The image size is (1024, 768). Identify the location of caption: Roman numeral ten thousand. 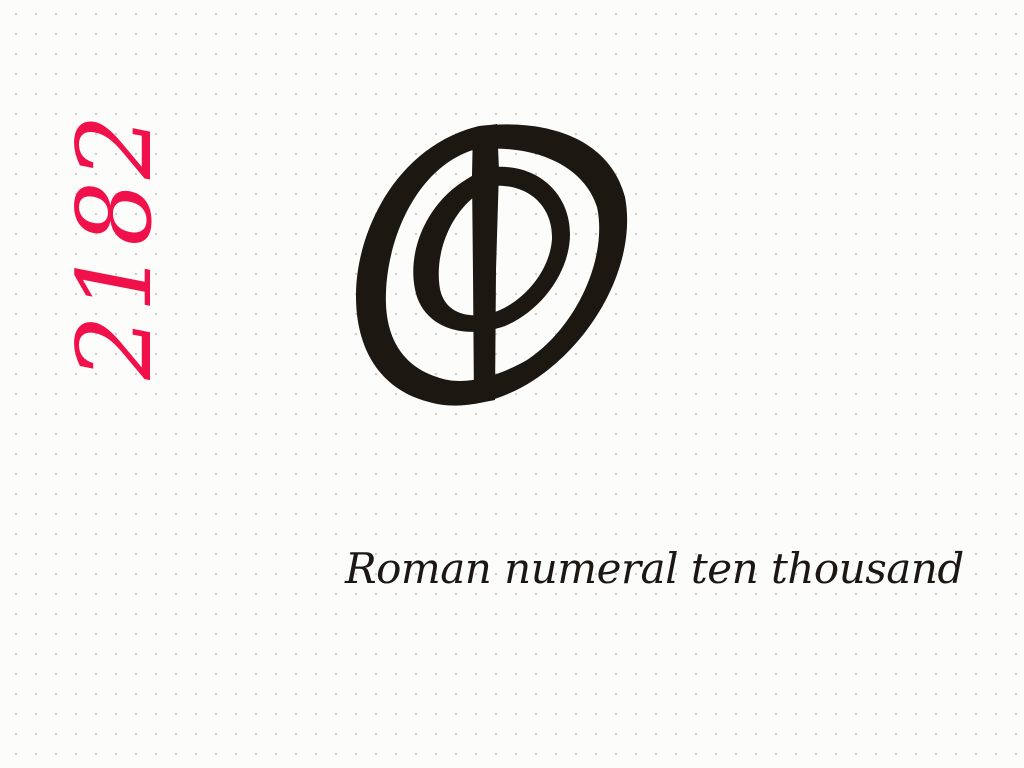
(654, 568).